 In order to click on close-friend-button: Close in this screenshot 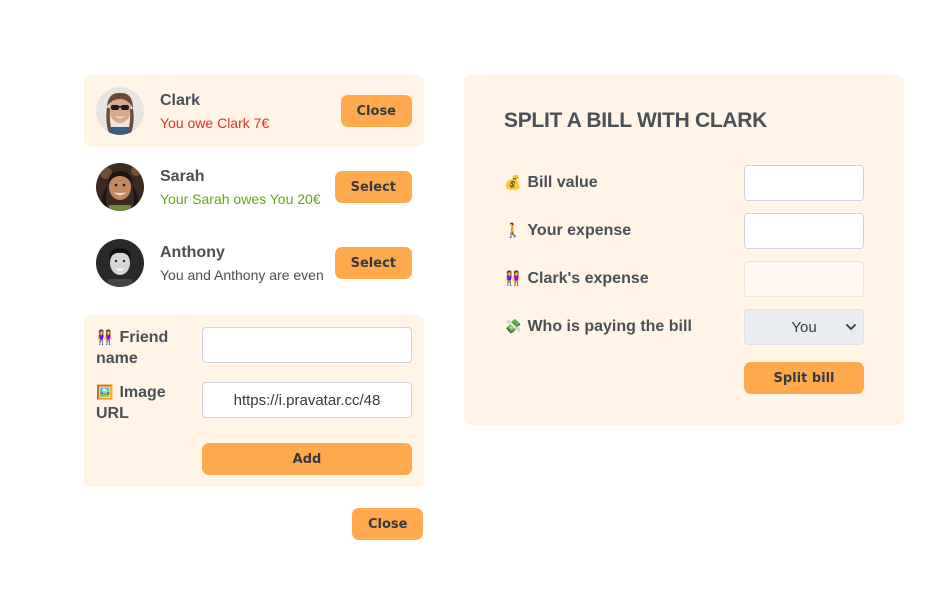, I will do `click(376, 111)`.